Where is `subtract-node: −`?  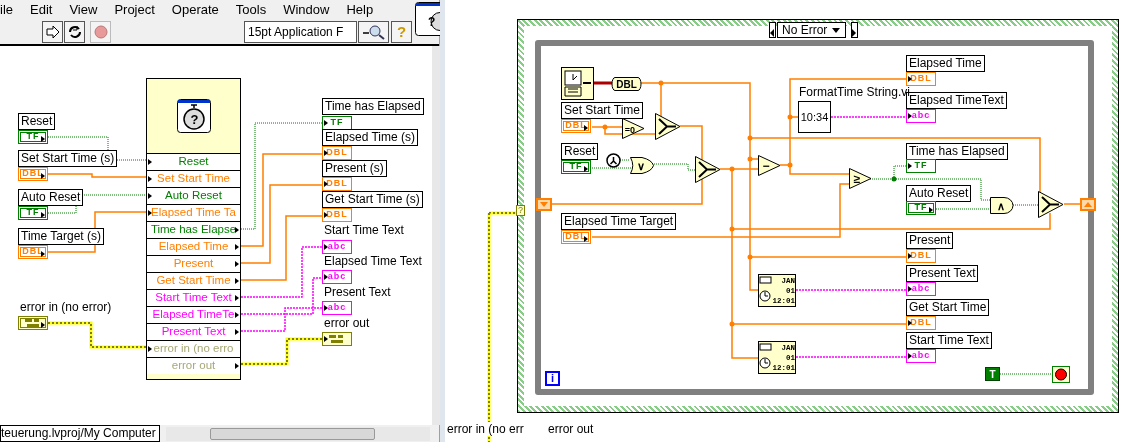
subtract-node: − is located at coordinates (769, 165).